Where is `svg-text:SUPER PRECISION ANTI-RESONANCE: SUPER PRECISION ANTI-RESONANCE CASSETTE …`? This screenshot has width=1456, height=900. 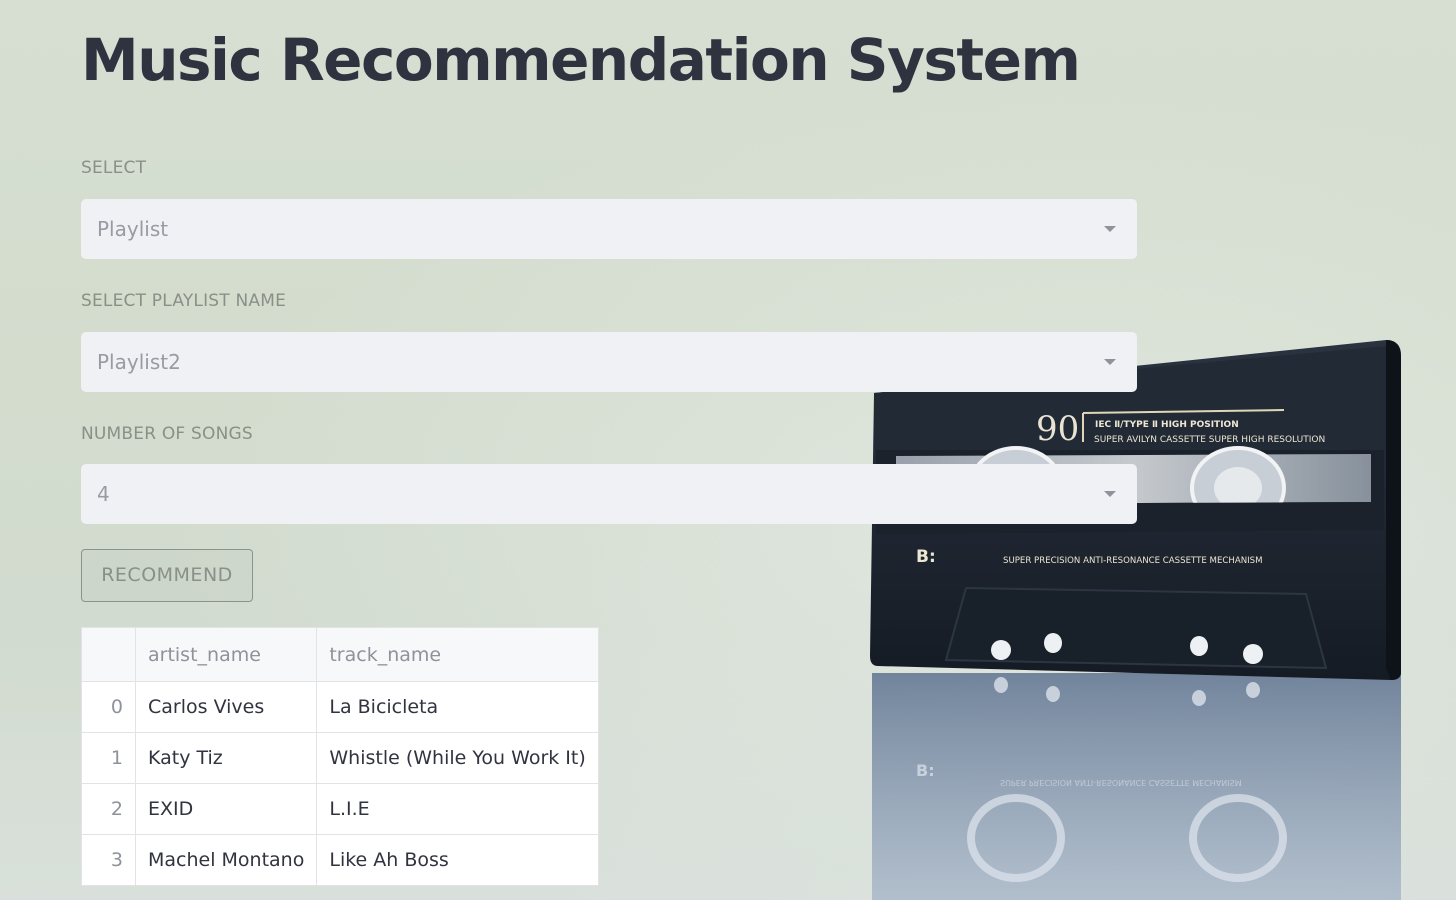
svg-text:SUPER PRECISION ANTI-RESONANCE: SUPER PRECISION ANTI-RESONANCE CASSETTE … is located at coordinates (1121, 782).